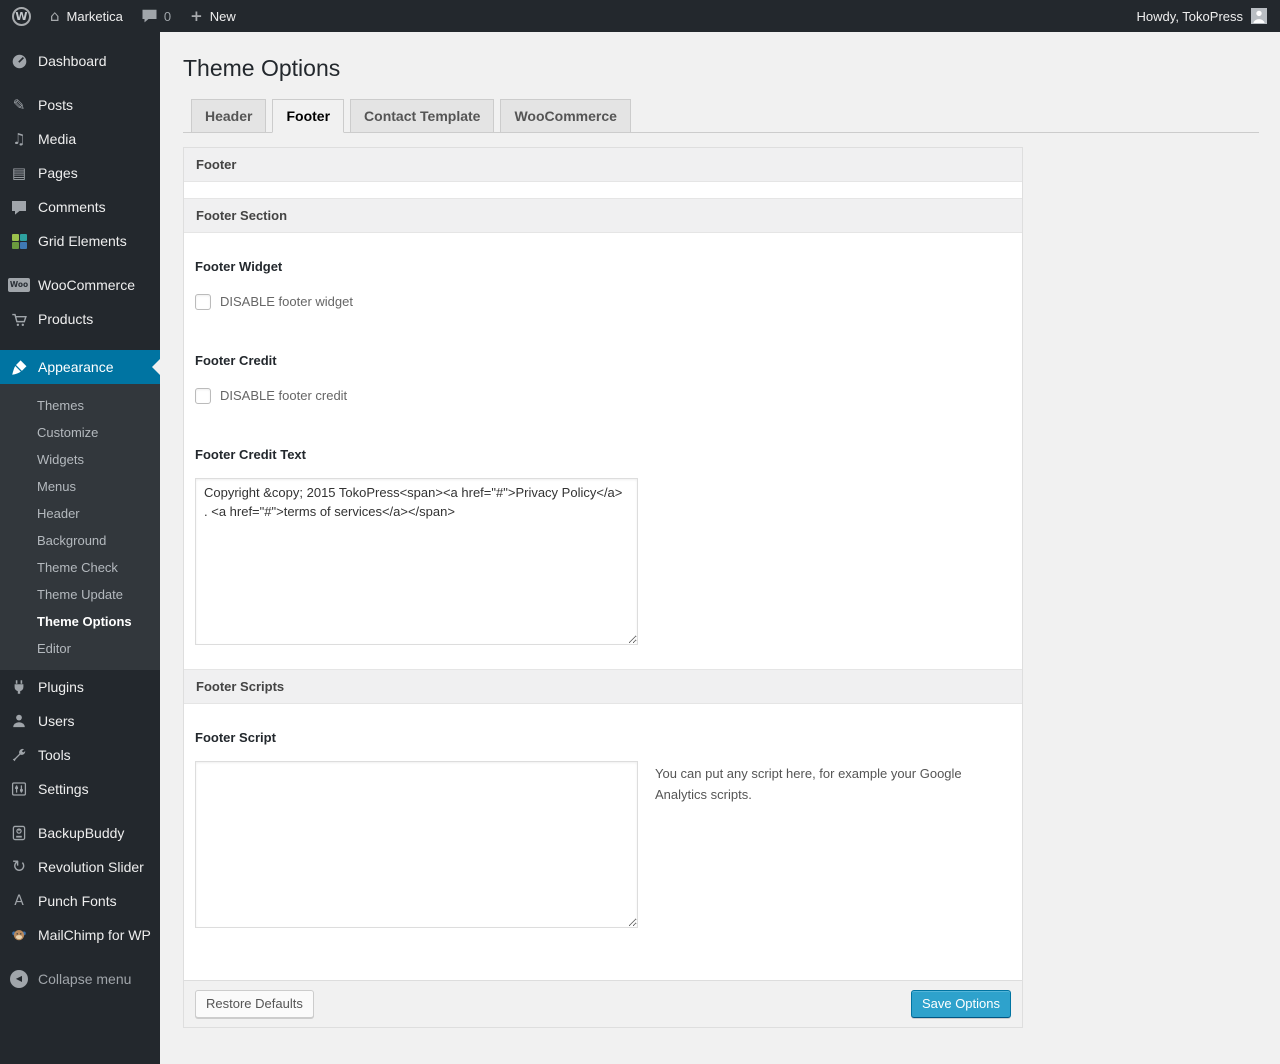 The width and height of the screenshot is (1280, 1064). Describe the element at coordinates (80, 567) in the screenshot. I see `submenu-item-theme-check: Theme Check` at that location.